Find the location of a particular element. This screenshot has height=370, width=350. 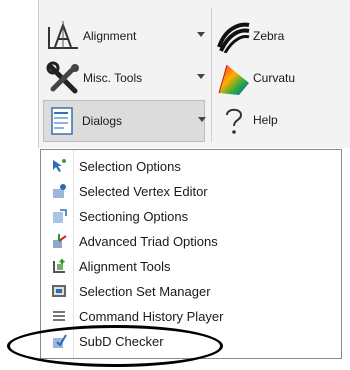

menu-item-label: Selection Set Manager is located at coordinates (145, 291).